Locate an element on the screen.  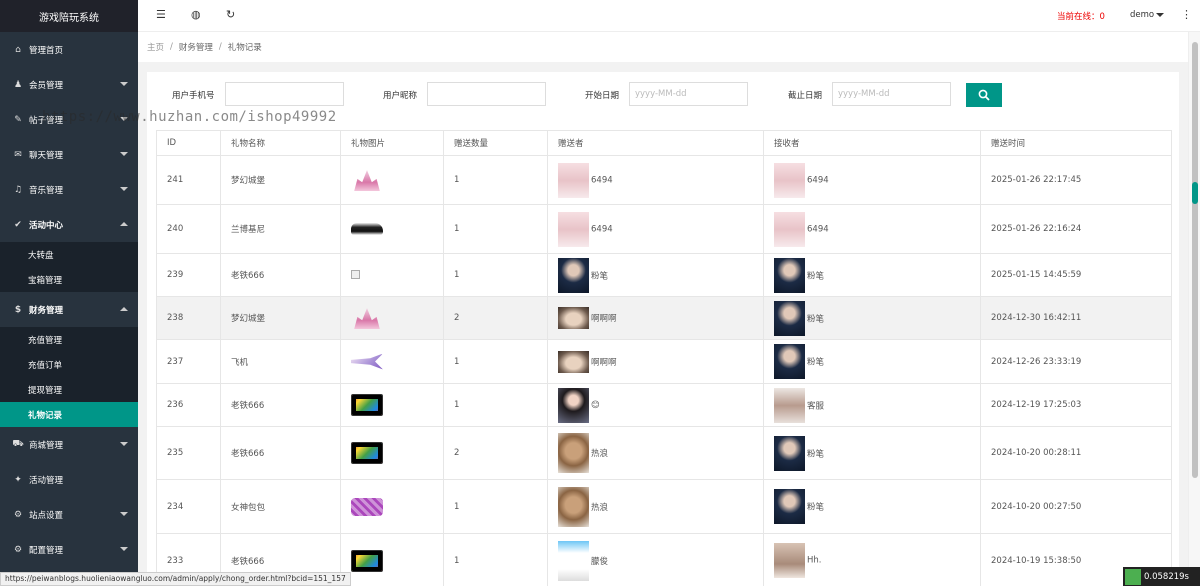
sidebar-item-label: 活动中心 is located at coordinates (46, 225).